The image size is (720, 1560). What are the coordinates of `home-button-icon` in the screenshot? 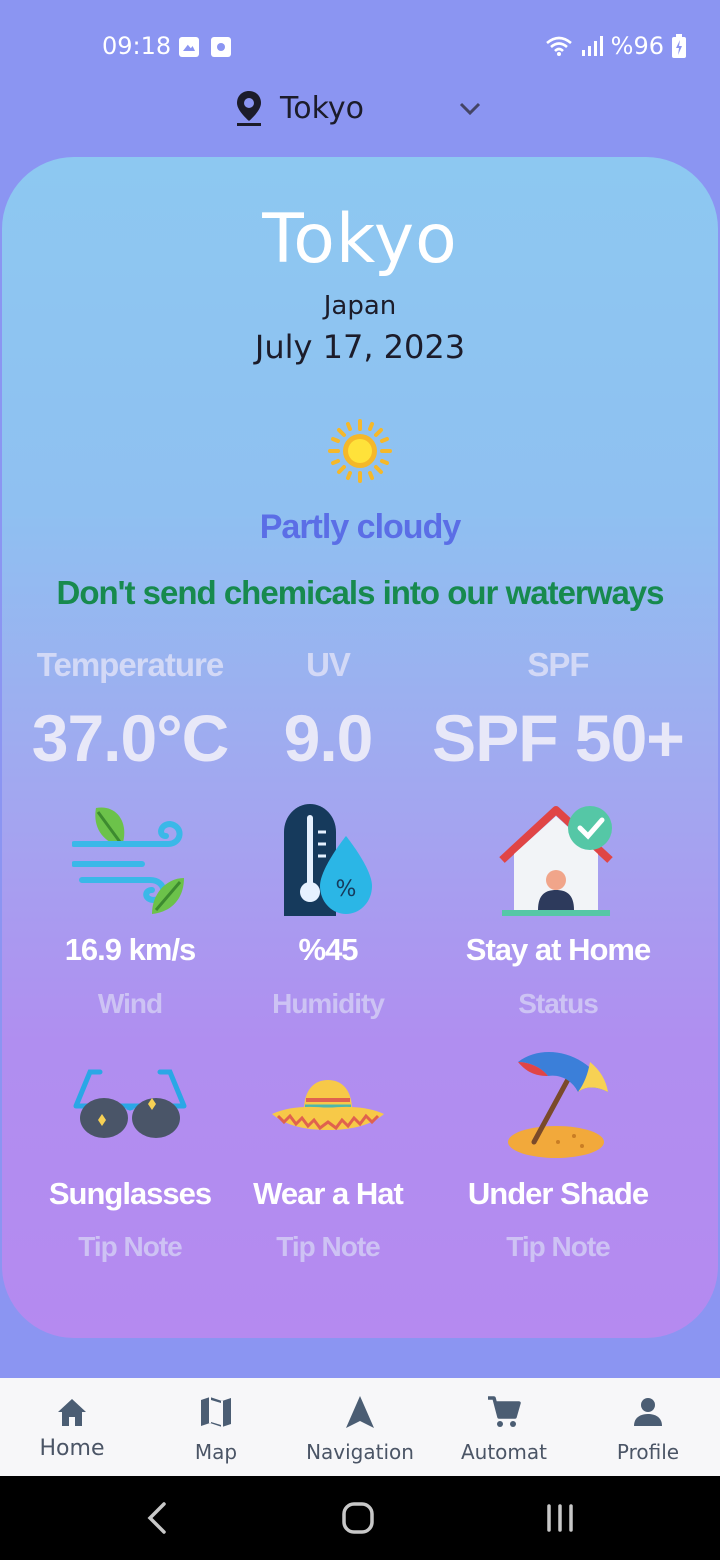 It's located at (358, 1518).